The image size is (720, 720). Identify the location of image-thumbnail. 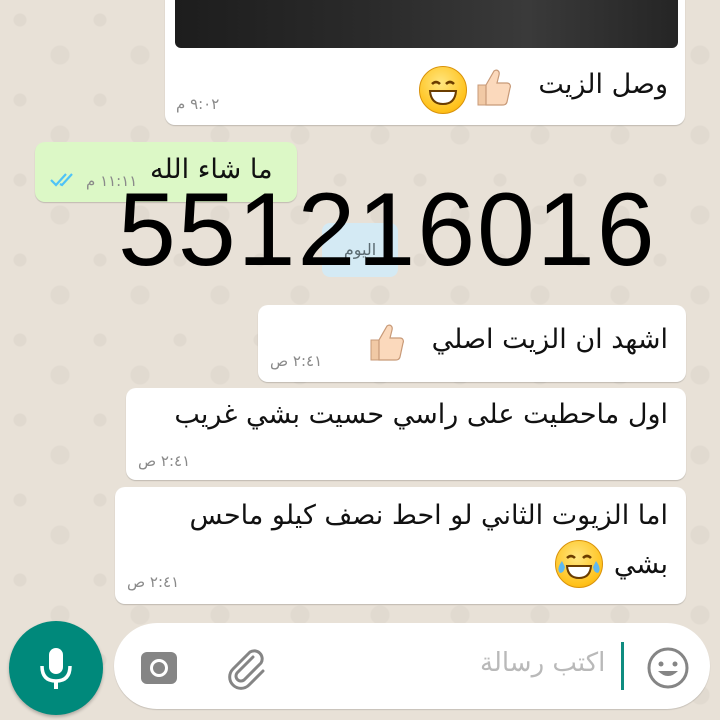
(426, 24).